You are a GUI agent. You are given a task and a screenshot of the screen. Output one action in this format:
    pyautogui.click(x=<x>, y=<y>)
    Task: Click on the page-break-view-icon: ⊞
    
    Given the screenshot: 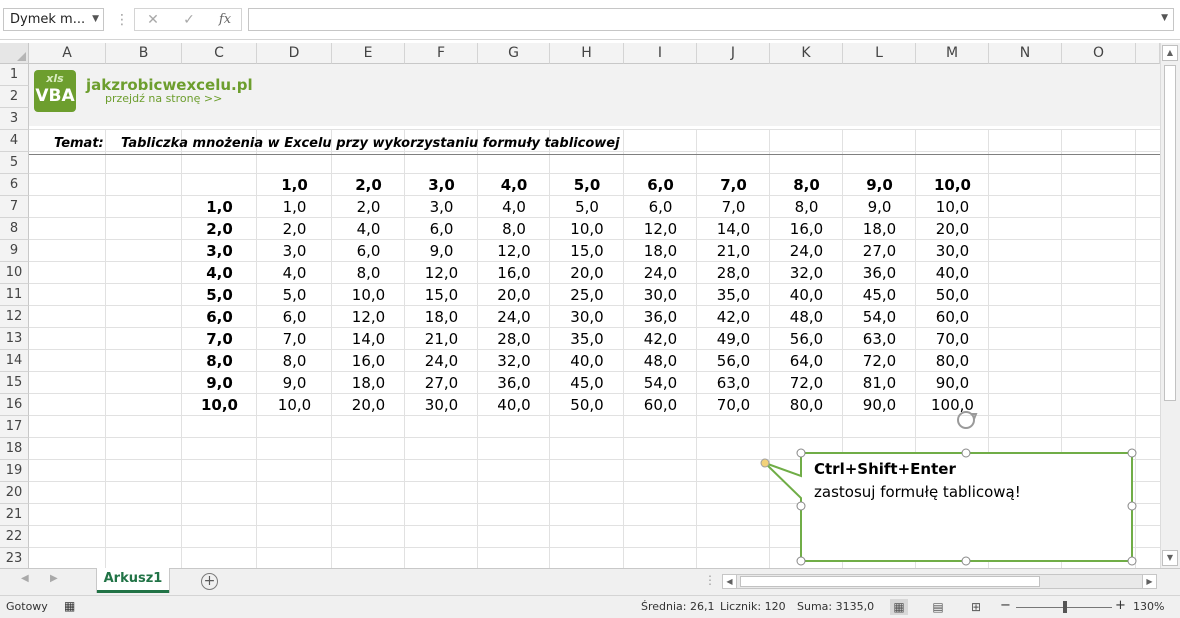 What is the action you would take?
    pyautogui.click(x=976, y=607)
    